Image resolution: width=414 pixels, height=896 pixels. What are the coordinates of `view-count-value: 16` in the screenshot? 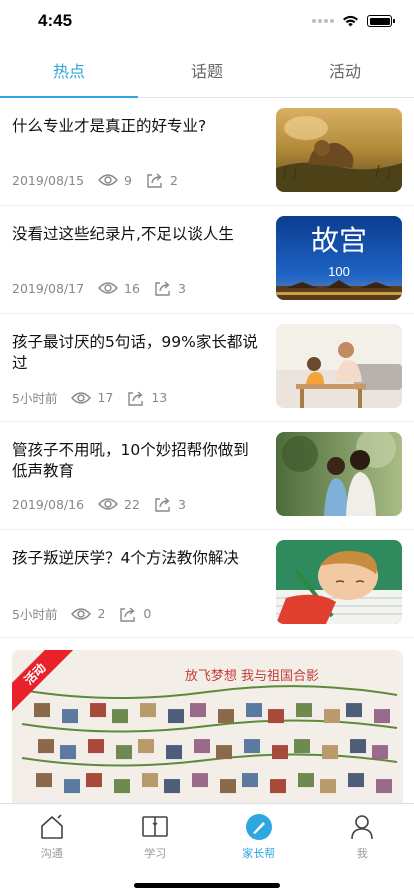 It's located at (132, 288).